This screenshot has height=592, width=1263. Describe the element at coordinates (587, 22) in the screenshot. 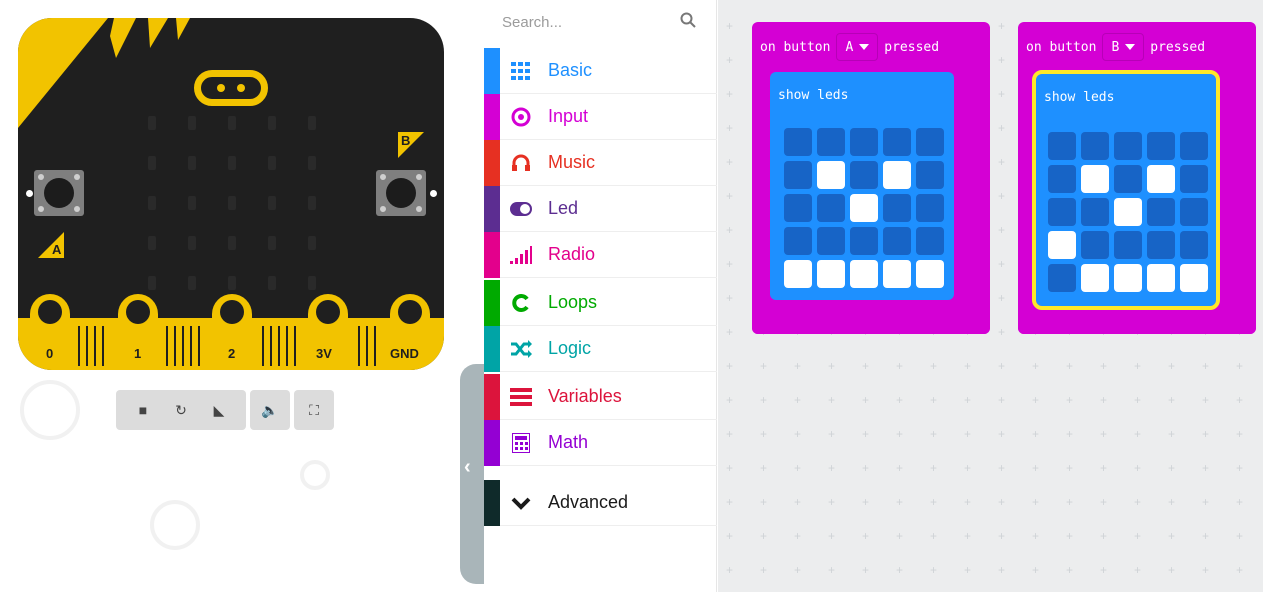

I see `search-input` at that location.